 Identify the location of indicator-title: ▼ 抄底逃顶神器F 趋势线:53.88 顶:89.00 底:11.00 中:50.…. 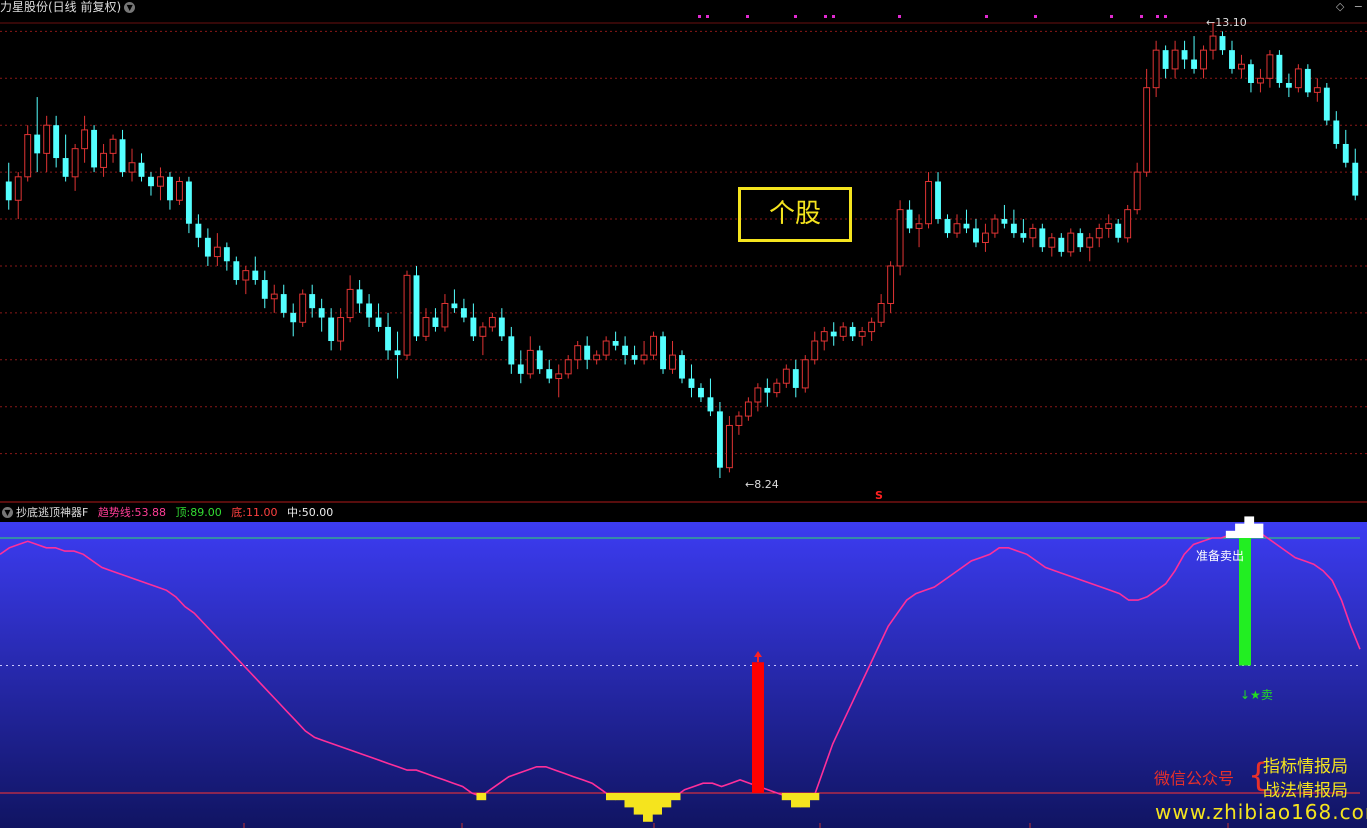
(166, 513).